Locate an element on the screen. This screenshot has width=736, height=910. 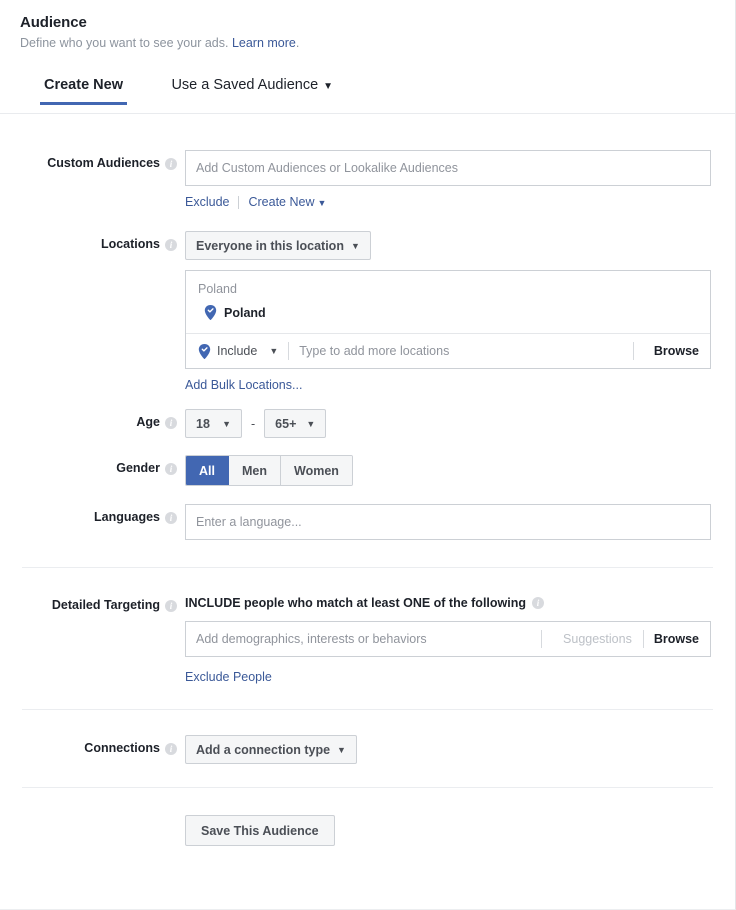
languages-label-text: Languages is located at coordinates (127, 517).